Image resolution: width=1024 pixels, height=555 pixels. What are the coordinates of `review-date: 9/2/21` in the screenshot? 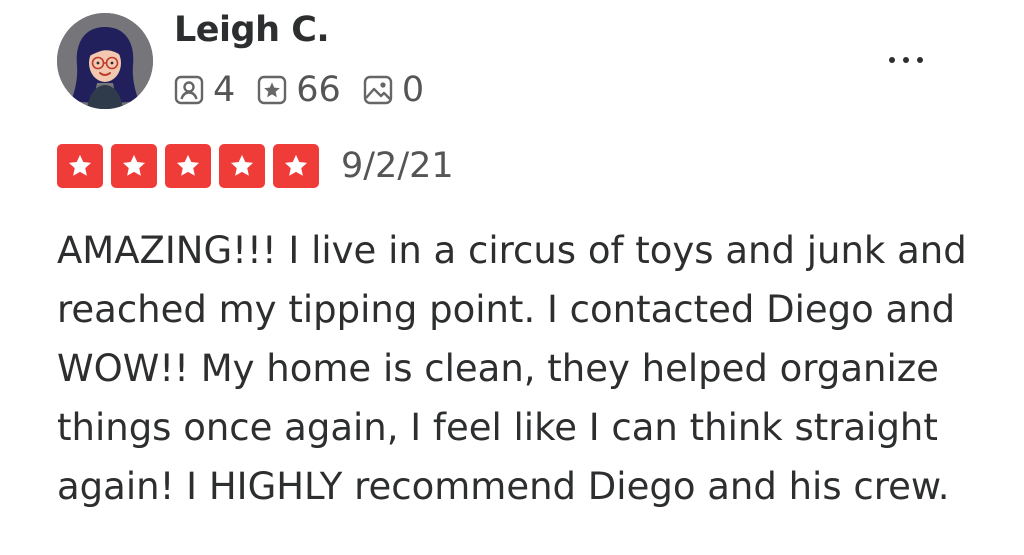 It's located at (397, 166).